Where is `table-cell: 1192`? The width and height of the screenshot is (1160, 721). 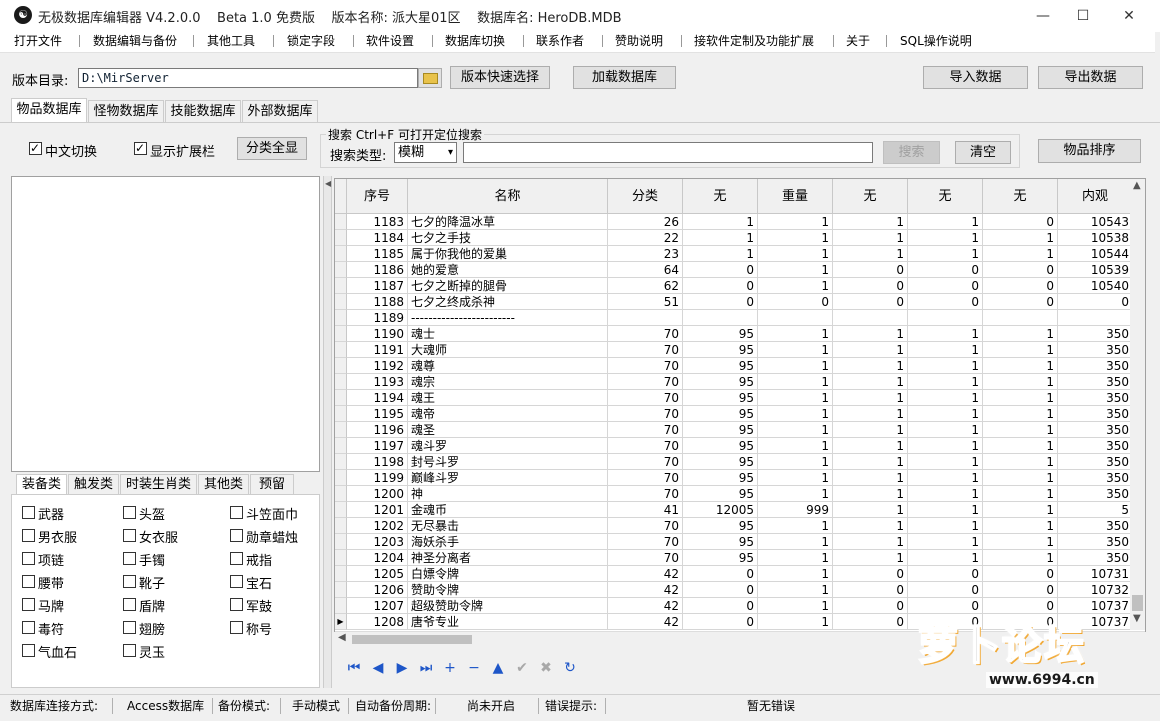
table-cell: 1192 is located at coordinates (377, 366).